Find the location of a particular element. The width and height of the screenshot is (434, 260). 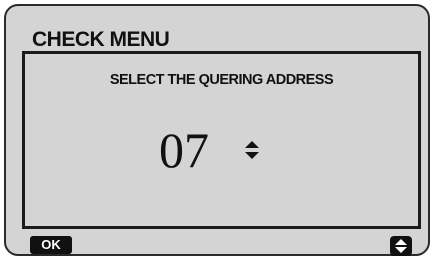

scroll-button is located at coordinates (401, 246).